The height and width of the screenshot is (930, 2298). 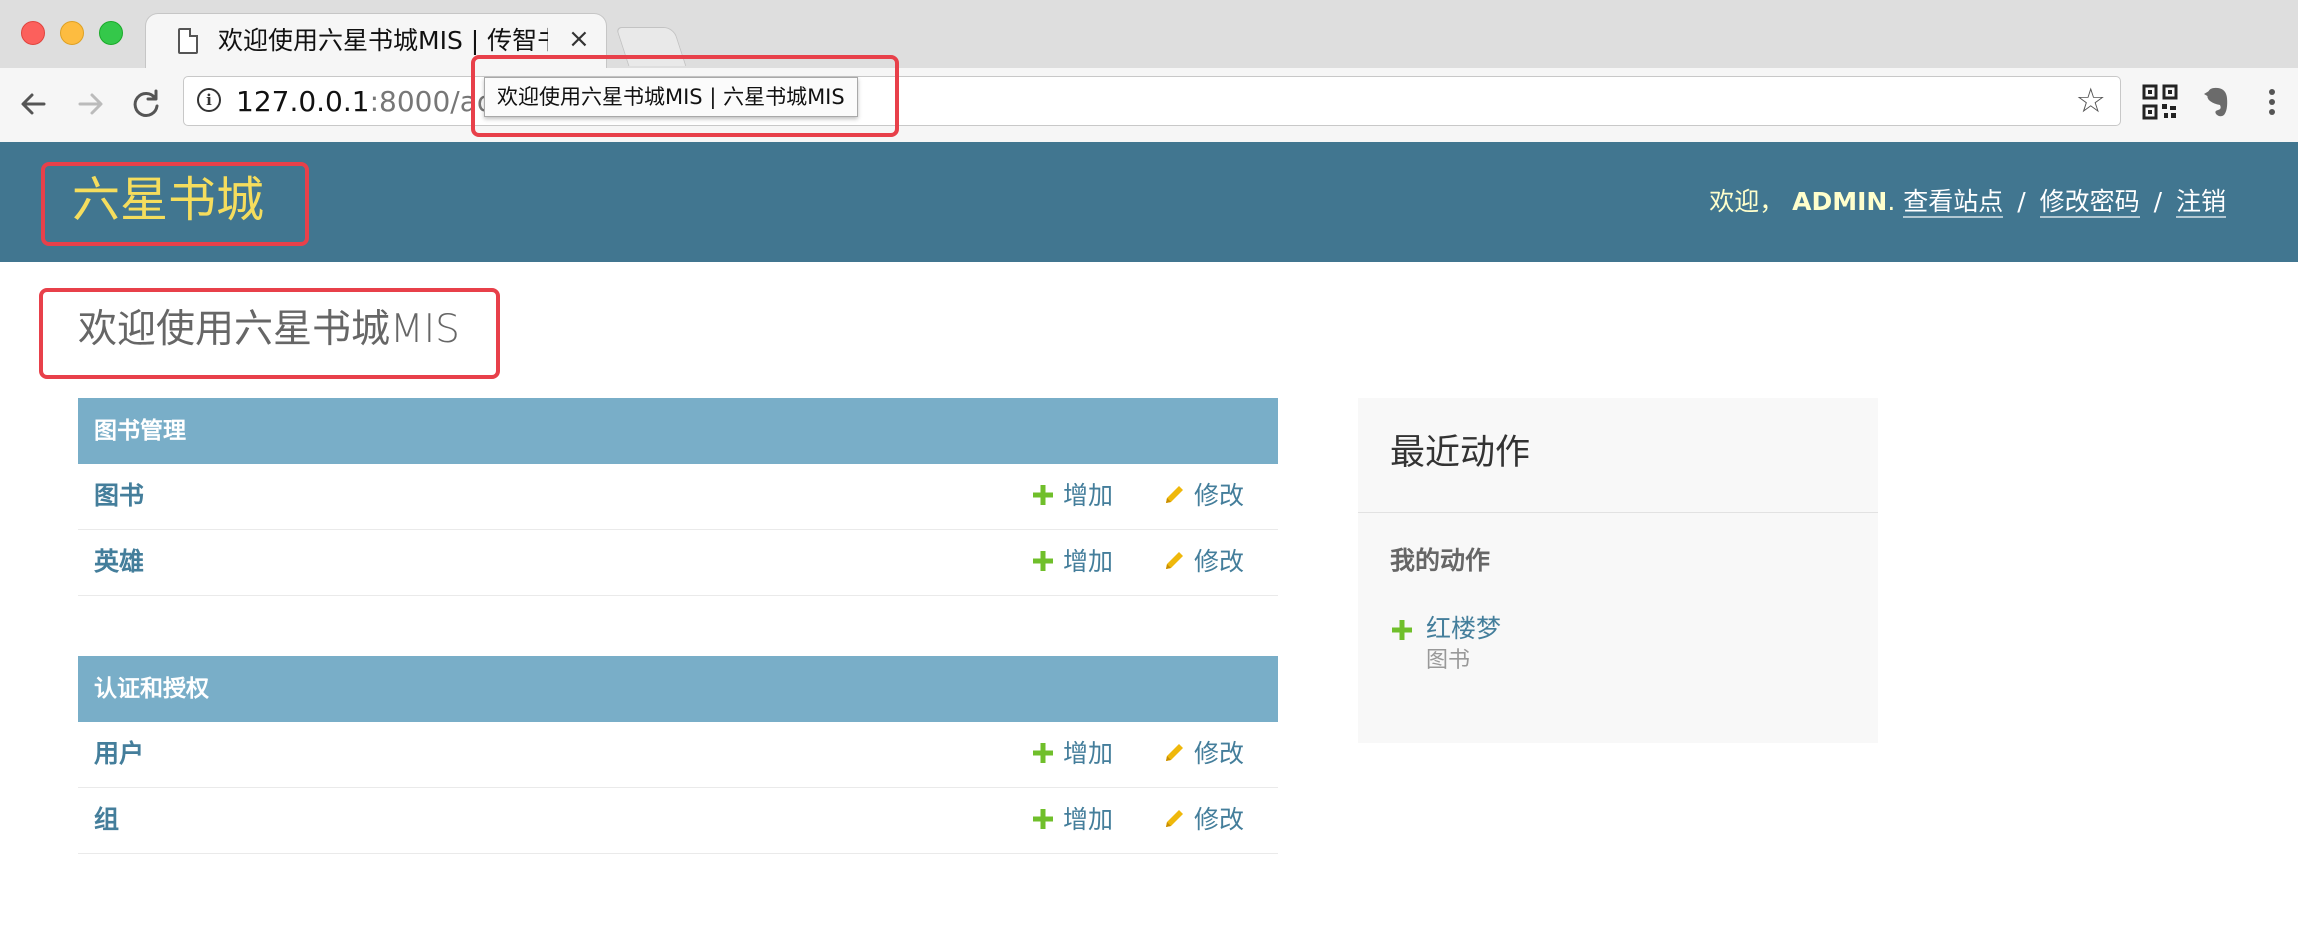 What do you see at coordinates (1891, 201) in the screenshot?
I see `user-suffix: .` at bounding box center [1891, 201].